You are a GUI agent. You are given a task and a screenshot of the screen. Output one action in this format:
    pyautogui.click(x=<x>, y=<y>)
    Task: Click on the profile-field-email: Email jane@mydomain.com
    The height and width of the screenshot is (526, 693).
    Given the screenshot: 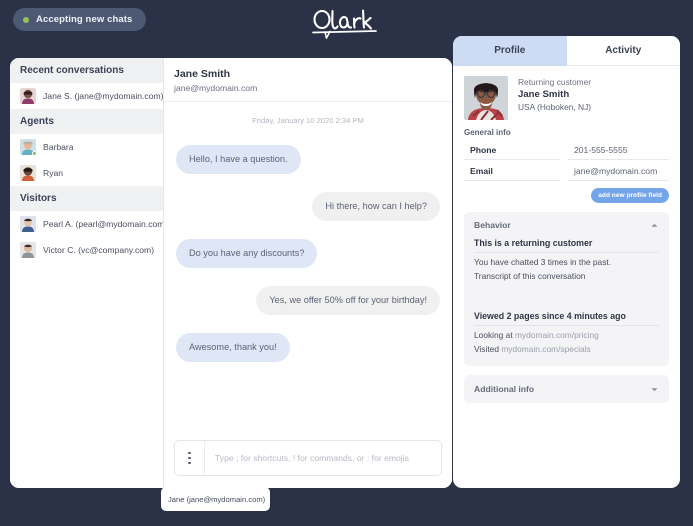 What is the action you would take?
    pyautogui.click(x=566, y=171)
    